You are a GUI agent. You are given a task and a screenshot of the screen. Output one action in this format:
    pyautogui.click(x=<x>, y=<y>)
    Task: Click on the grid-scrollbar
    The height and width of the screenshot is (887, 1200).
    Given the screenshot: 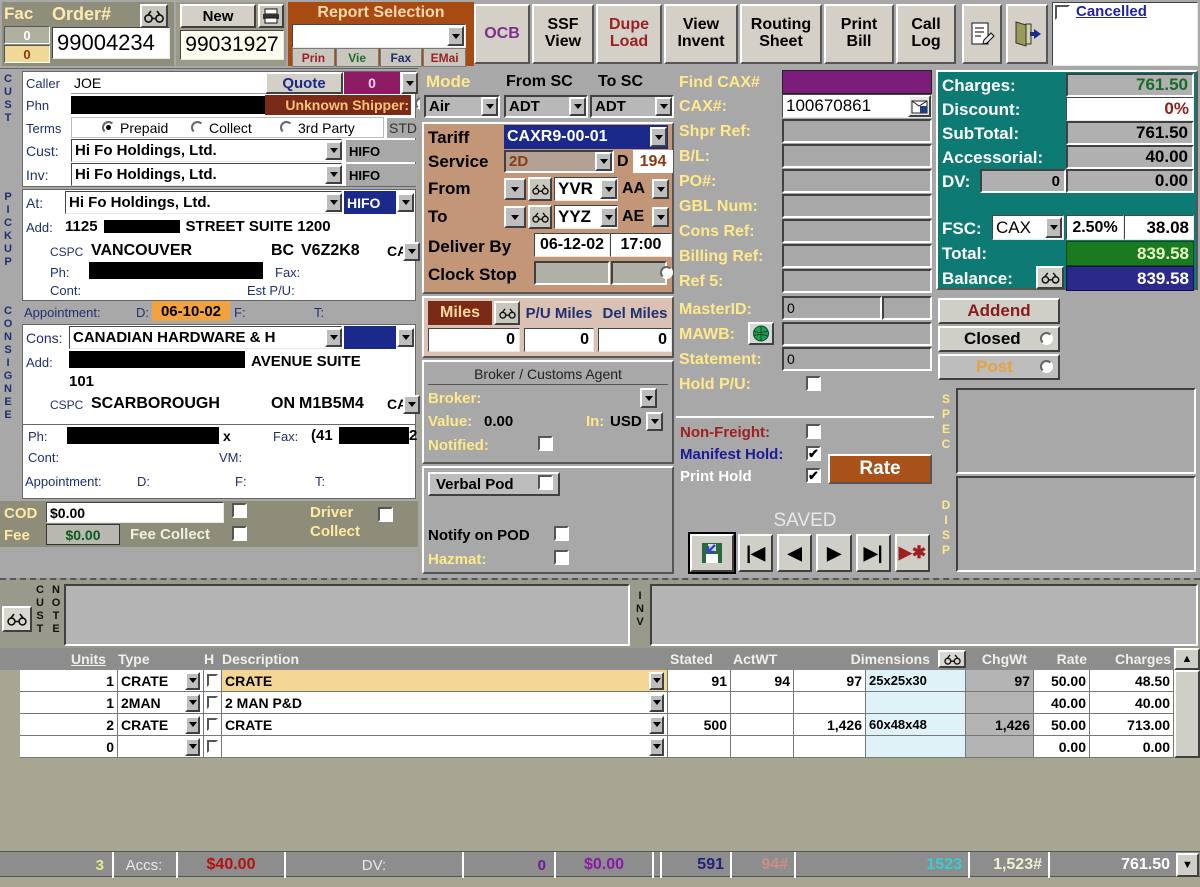 What is the action you would take?
    pyautogui.click(x=1187, y=714)
    